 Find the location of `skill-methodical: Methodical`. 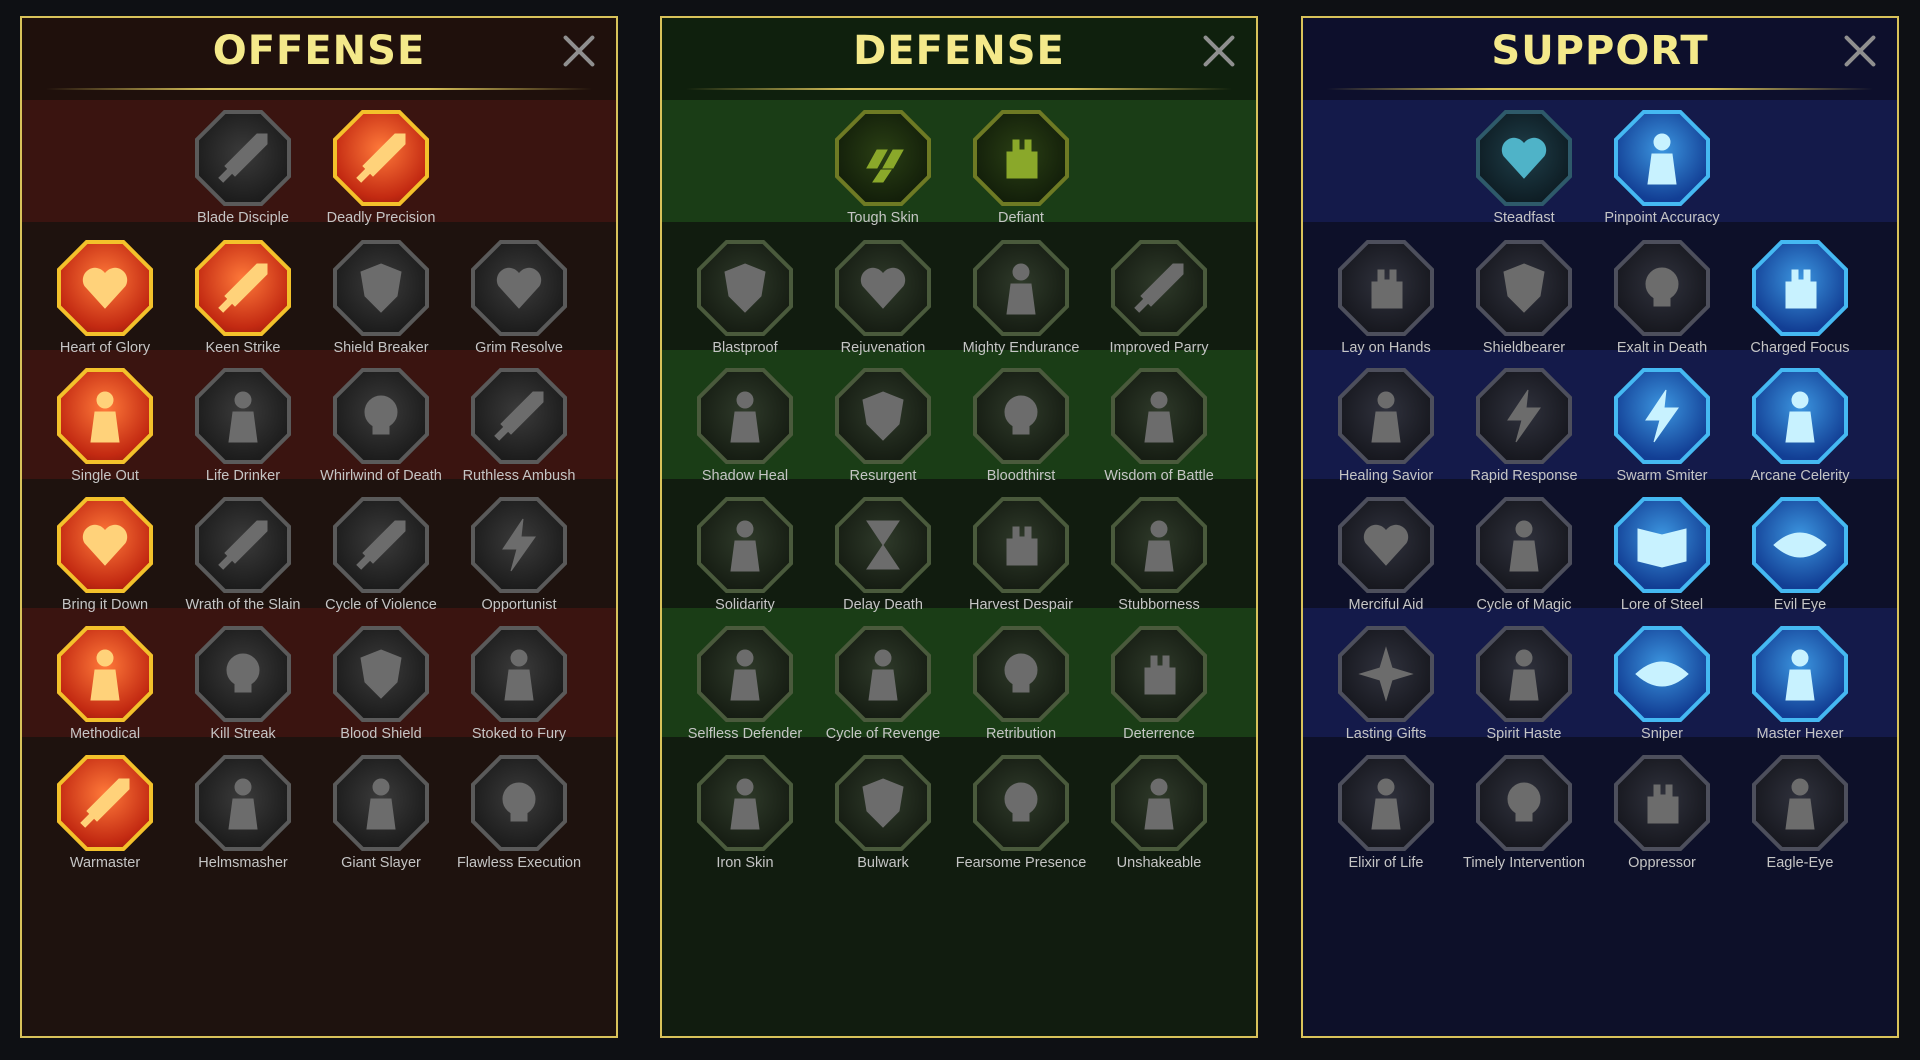

skill-methodical: Methodical is located at coordinates (105, 701).